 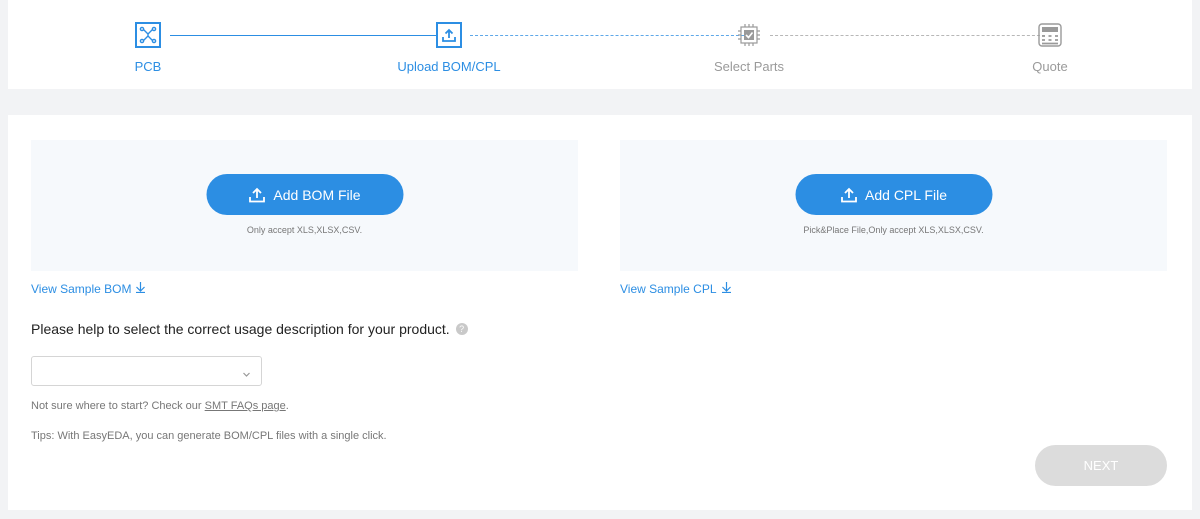 I want to click on step-select-parts: Select Parts, so click(x=749, y=48).